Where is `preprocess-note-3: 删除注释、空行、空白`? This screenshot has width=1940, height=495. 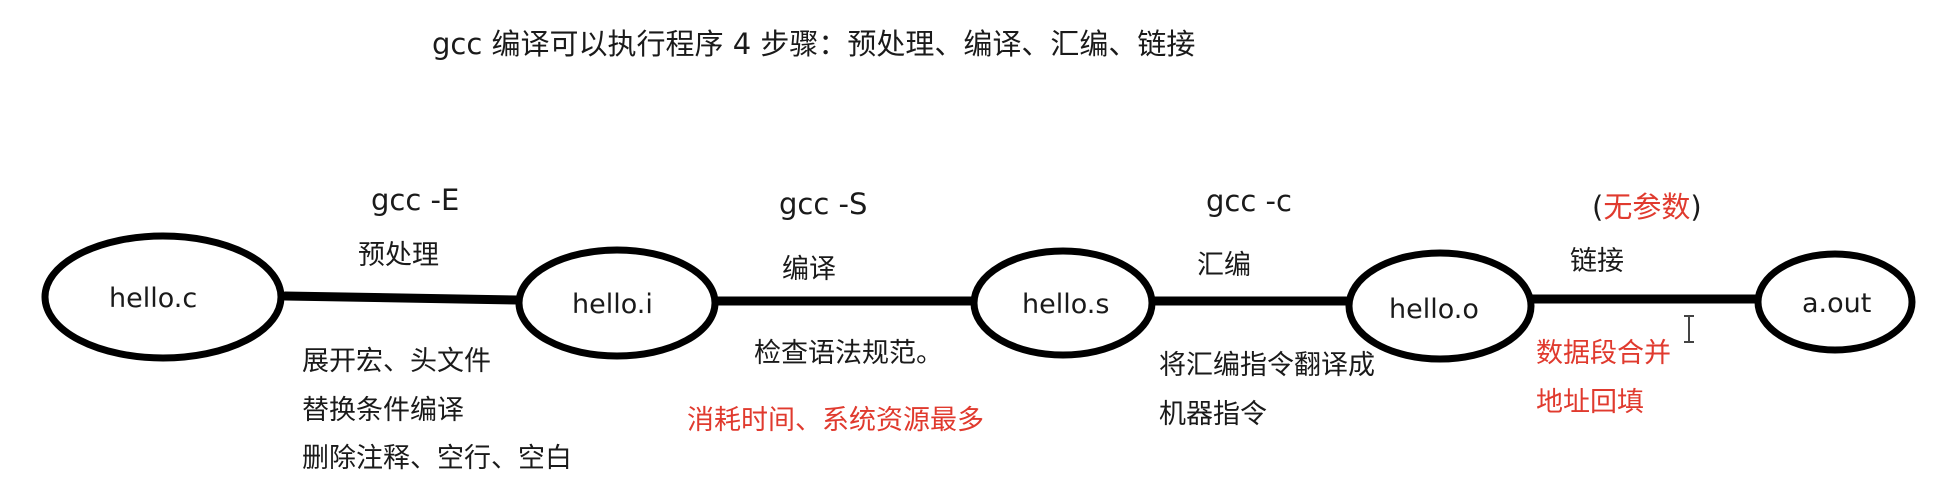 preprocess-note-3: 删除注释、空行、空白 is located at coordinates (437, 458).